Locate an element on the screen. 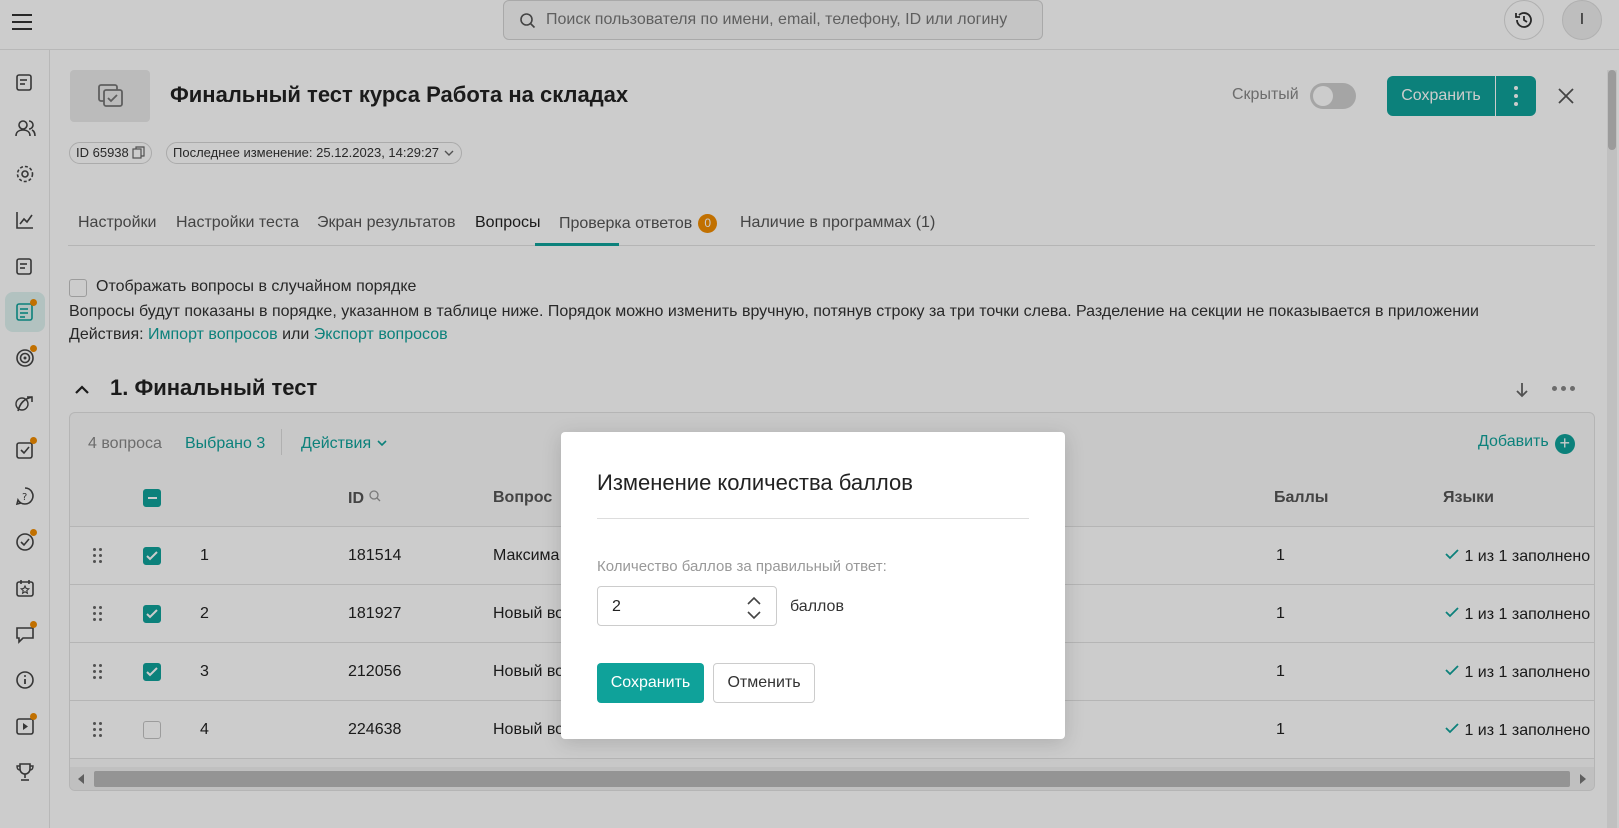 This screenshot has width=1619, height=828. stepper-icon is located at coordinates (754, 608).